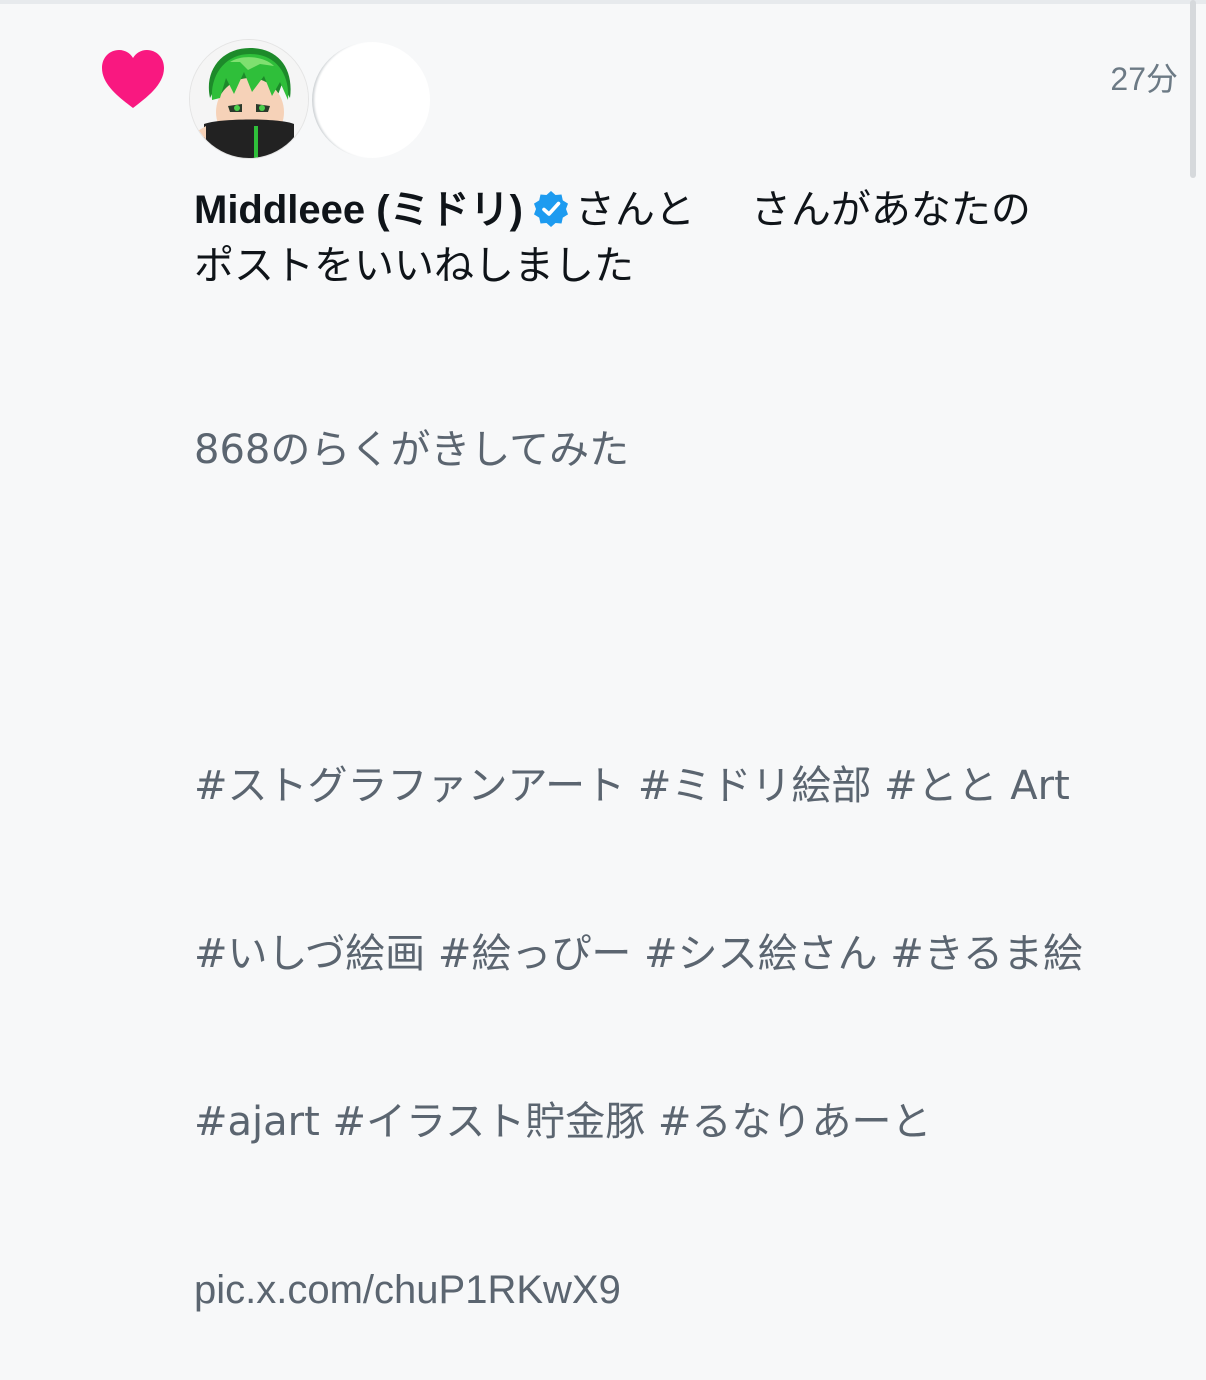 This screenshot has width=1206, height=1380. I want to click on post-text-line1: 868のらくがきしてみた, so click(412, 450).